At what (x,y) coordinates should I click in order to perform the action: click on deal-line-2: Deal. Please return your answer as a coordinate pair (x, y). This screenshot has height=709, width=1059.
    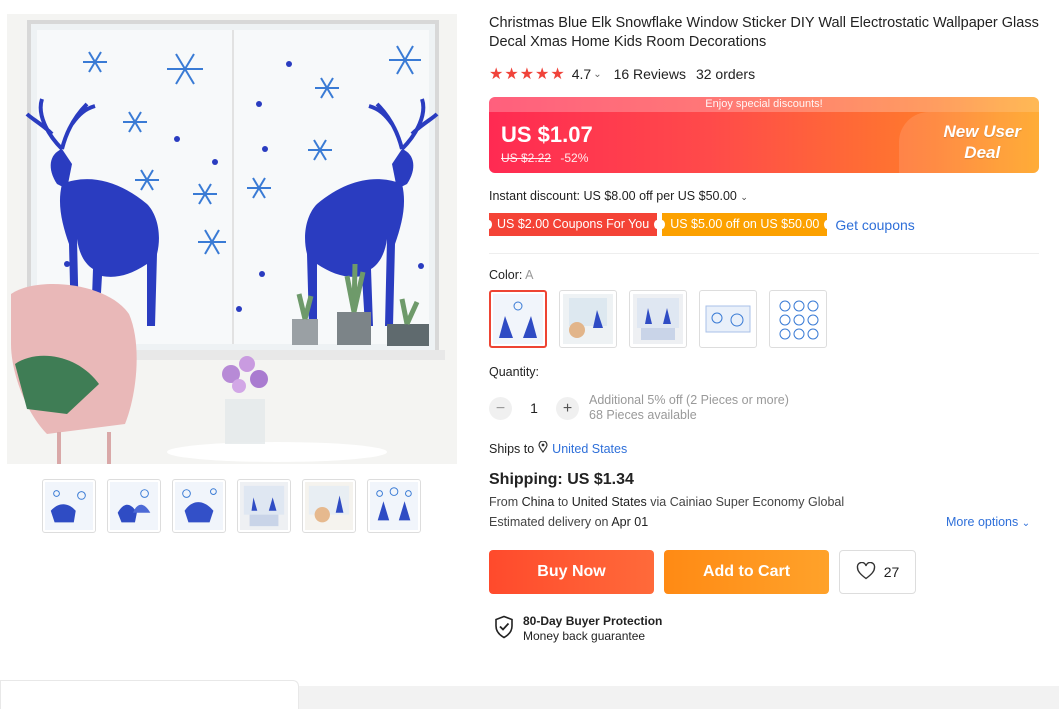
    Looking at the image, I should click on (982, 152).